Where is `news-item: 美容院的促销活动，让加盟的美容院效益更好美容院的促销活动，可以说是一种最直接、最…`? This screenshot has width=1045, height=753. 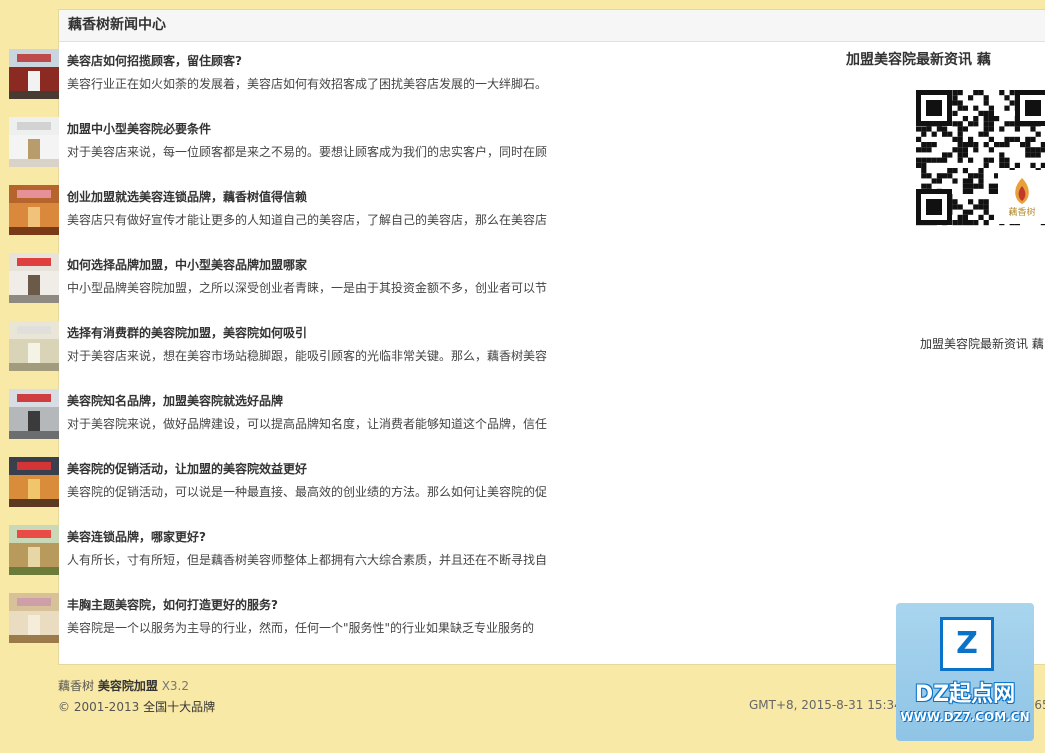
news-item: 美容院的促销活动，让加盟的美容院效益更好美容院的促销活动，可以说是一种最直接、最… is located at coordinates (289, 491).